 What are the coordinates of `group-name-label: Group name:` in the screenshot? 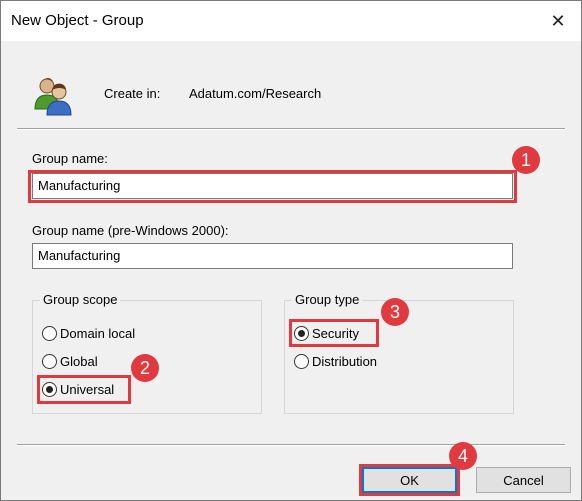 It's located at (70, 158).